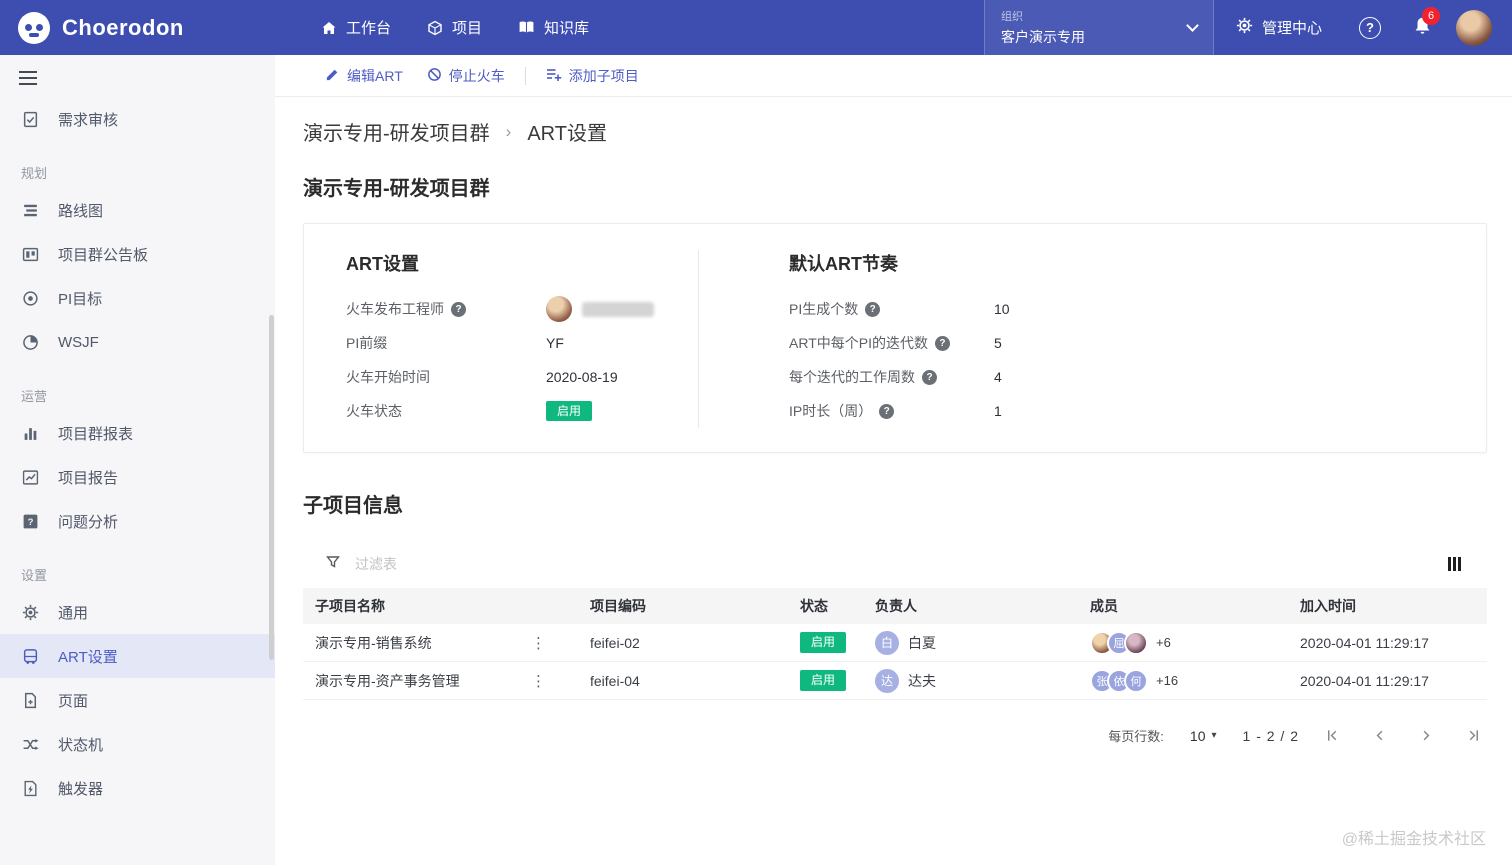 The height and width of the screenshot is (865, 1512). What do you see at coordinates (137, 342) in the screenshot?
I see `sidebar-item-wsjf: WSJF` at bounding box center [137, 342].